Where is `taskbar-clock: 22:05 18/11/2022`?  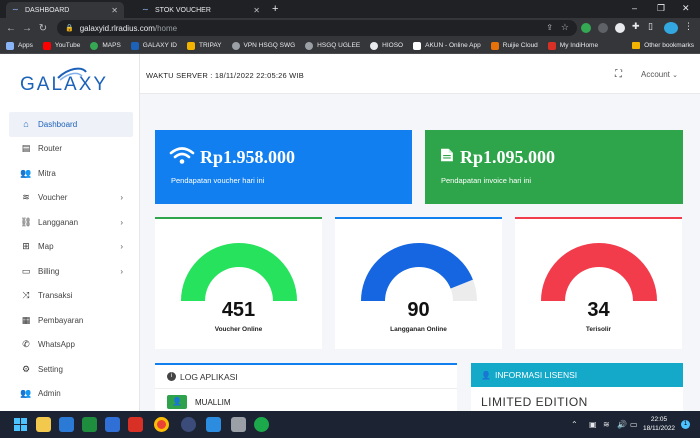
taskbar-clock: 22:05 18/11/2022 is located at coordinates (659, 424).